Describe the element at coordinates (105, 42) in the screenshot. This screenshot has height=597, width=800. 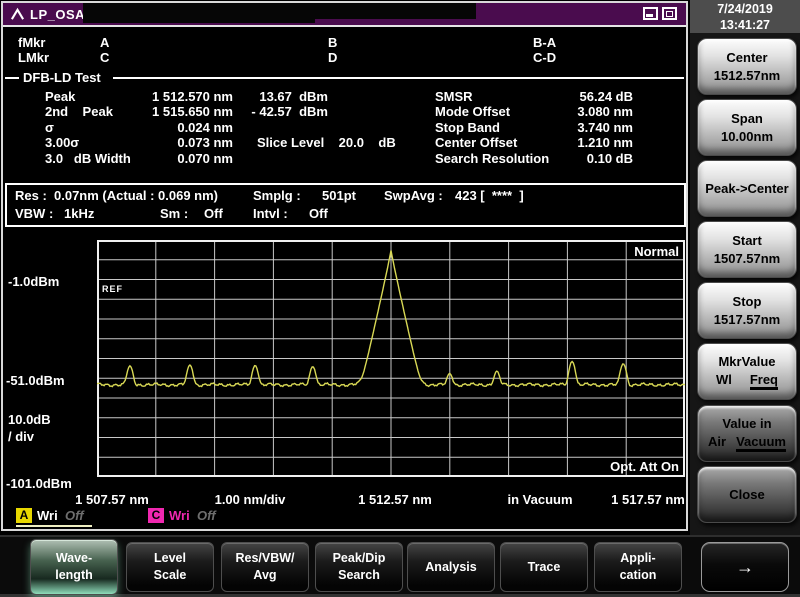
I see `fmkr-a: A` at that location.